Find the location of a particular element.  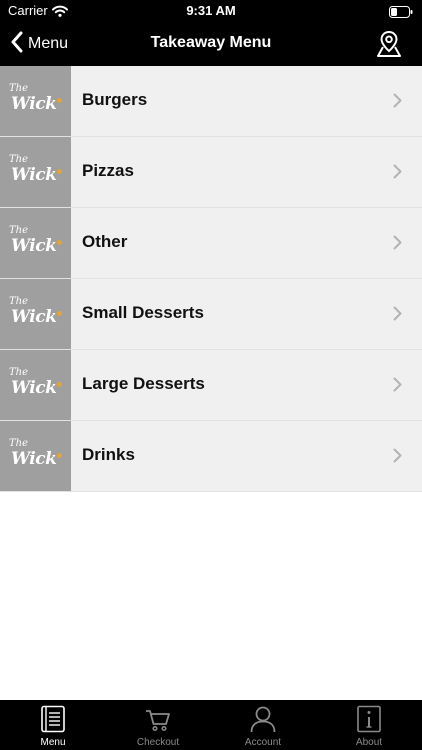

menu-row-label: Other is located at coordinates (105, 241).